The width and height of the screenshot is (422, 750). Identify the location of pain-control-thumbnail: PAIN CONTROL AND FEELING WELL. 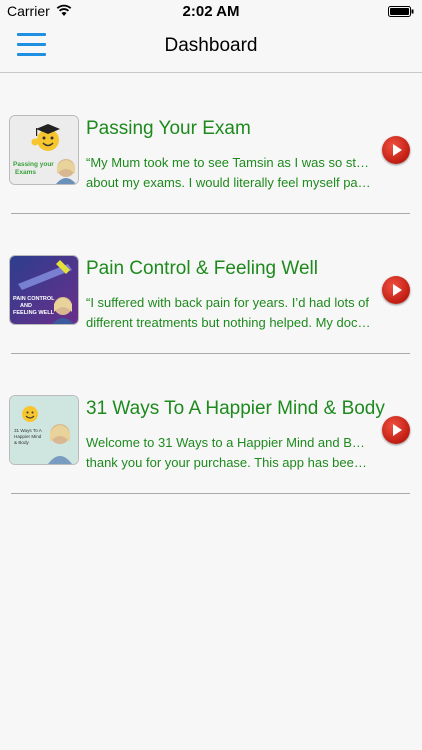
(44, 290).